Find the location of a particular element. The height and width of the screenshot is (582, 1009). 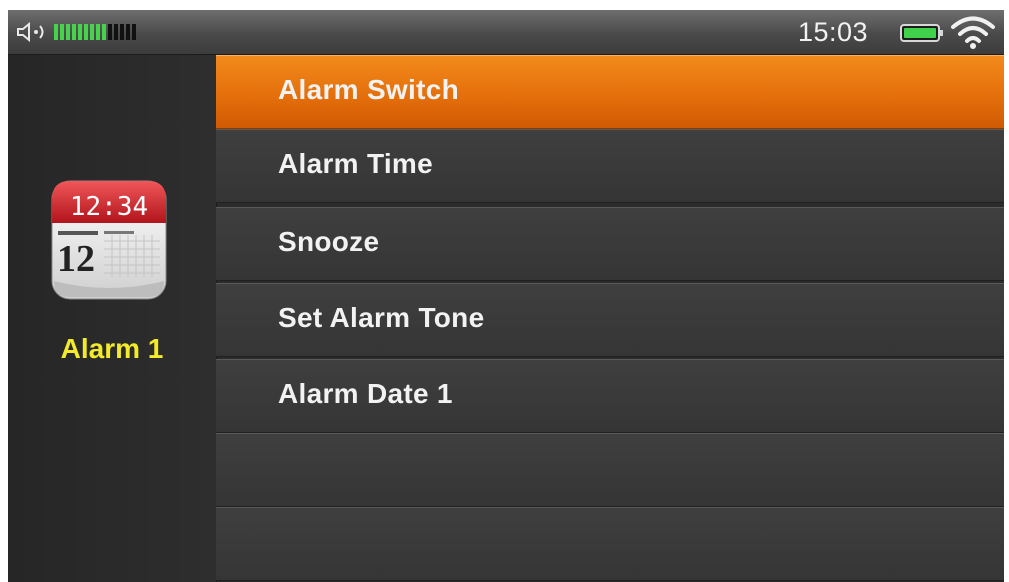

menu-item-alarm-switch: Alarm Switch is located at coordinates (610, 92).